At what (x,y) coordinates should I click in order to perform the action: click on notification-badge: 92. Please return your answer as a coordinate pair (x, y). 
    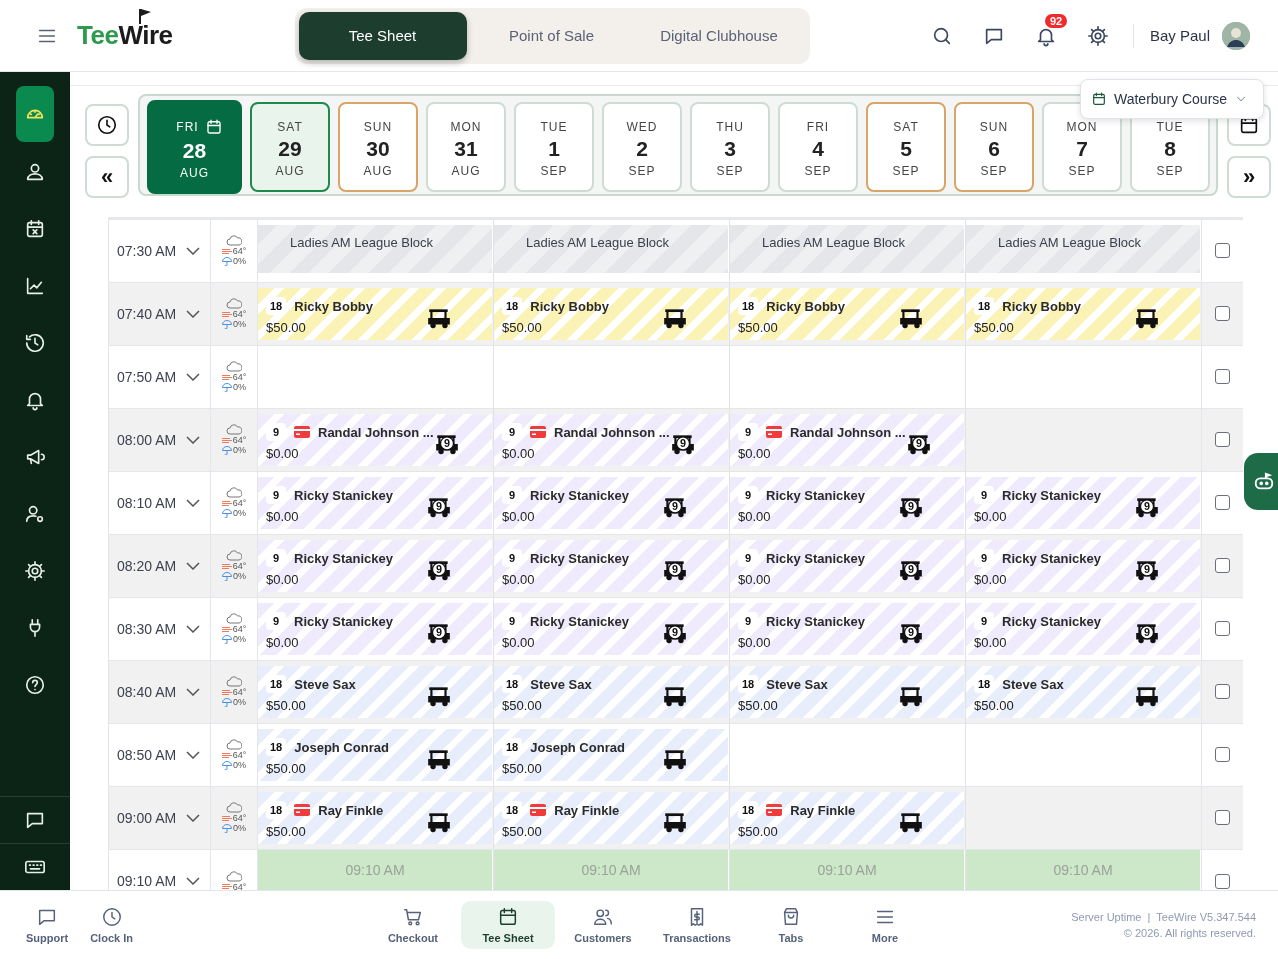
    Looking at the image, I should click on (1056, 20).